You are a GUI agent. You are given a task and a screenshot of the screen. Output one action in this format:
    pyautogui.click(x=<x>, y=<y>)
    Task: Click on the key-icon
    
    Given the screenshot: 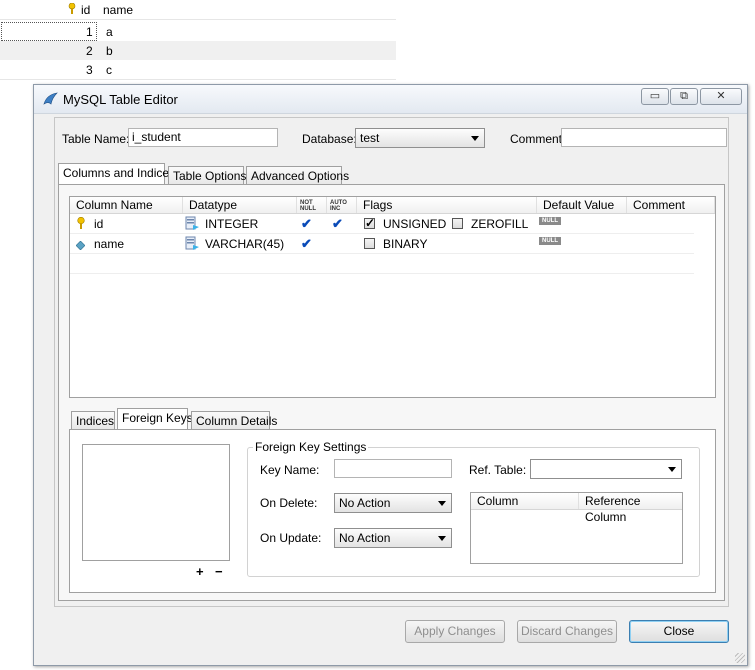 What is the action you would take?
    pyautogui.click(x=72, y=10)
    